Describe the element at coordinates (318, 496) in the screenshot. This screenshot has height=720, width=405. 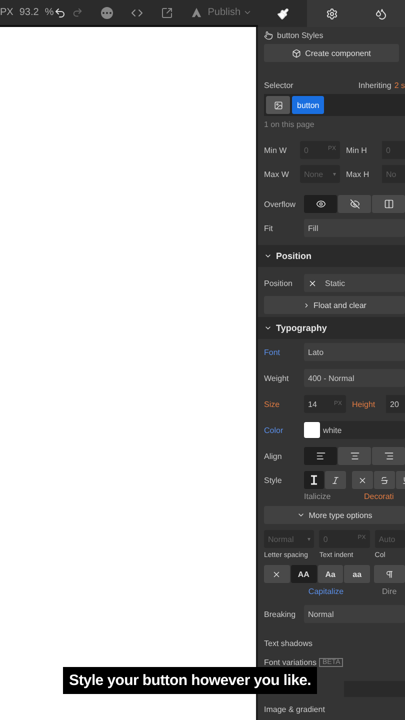
I see `italicize-caption: Italicize` at that location.